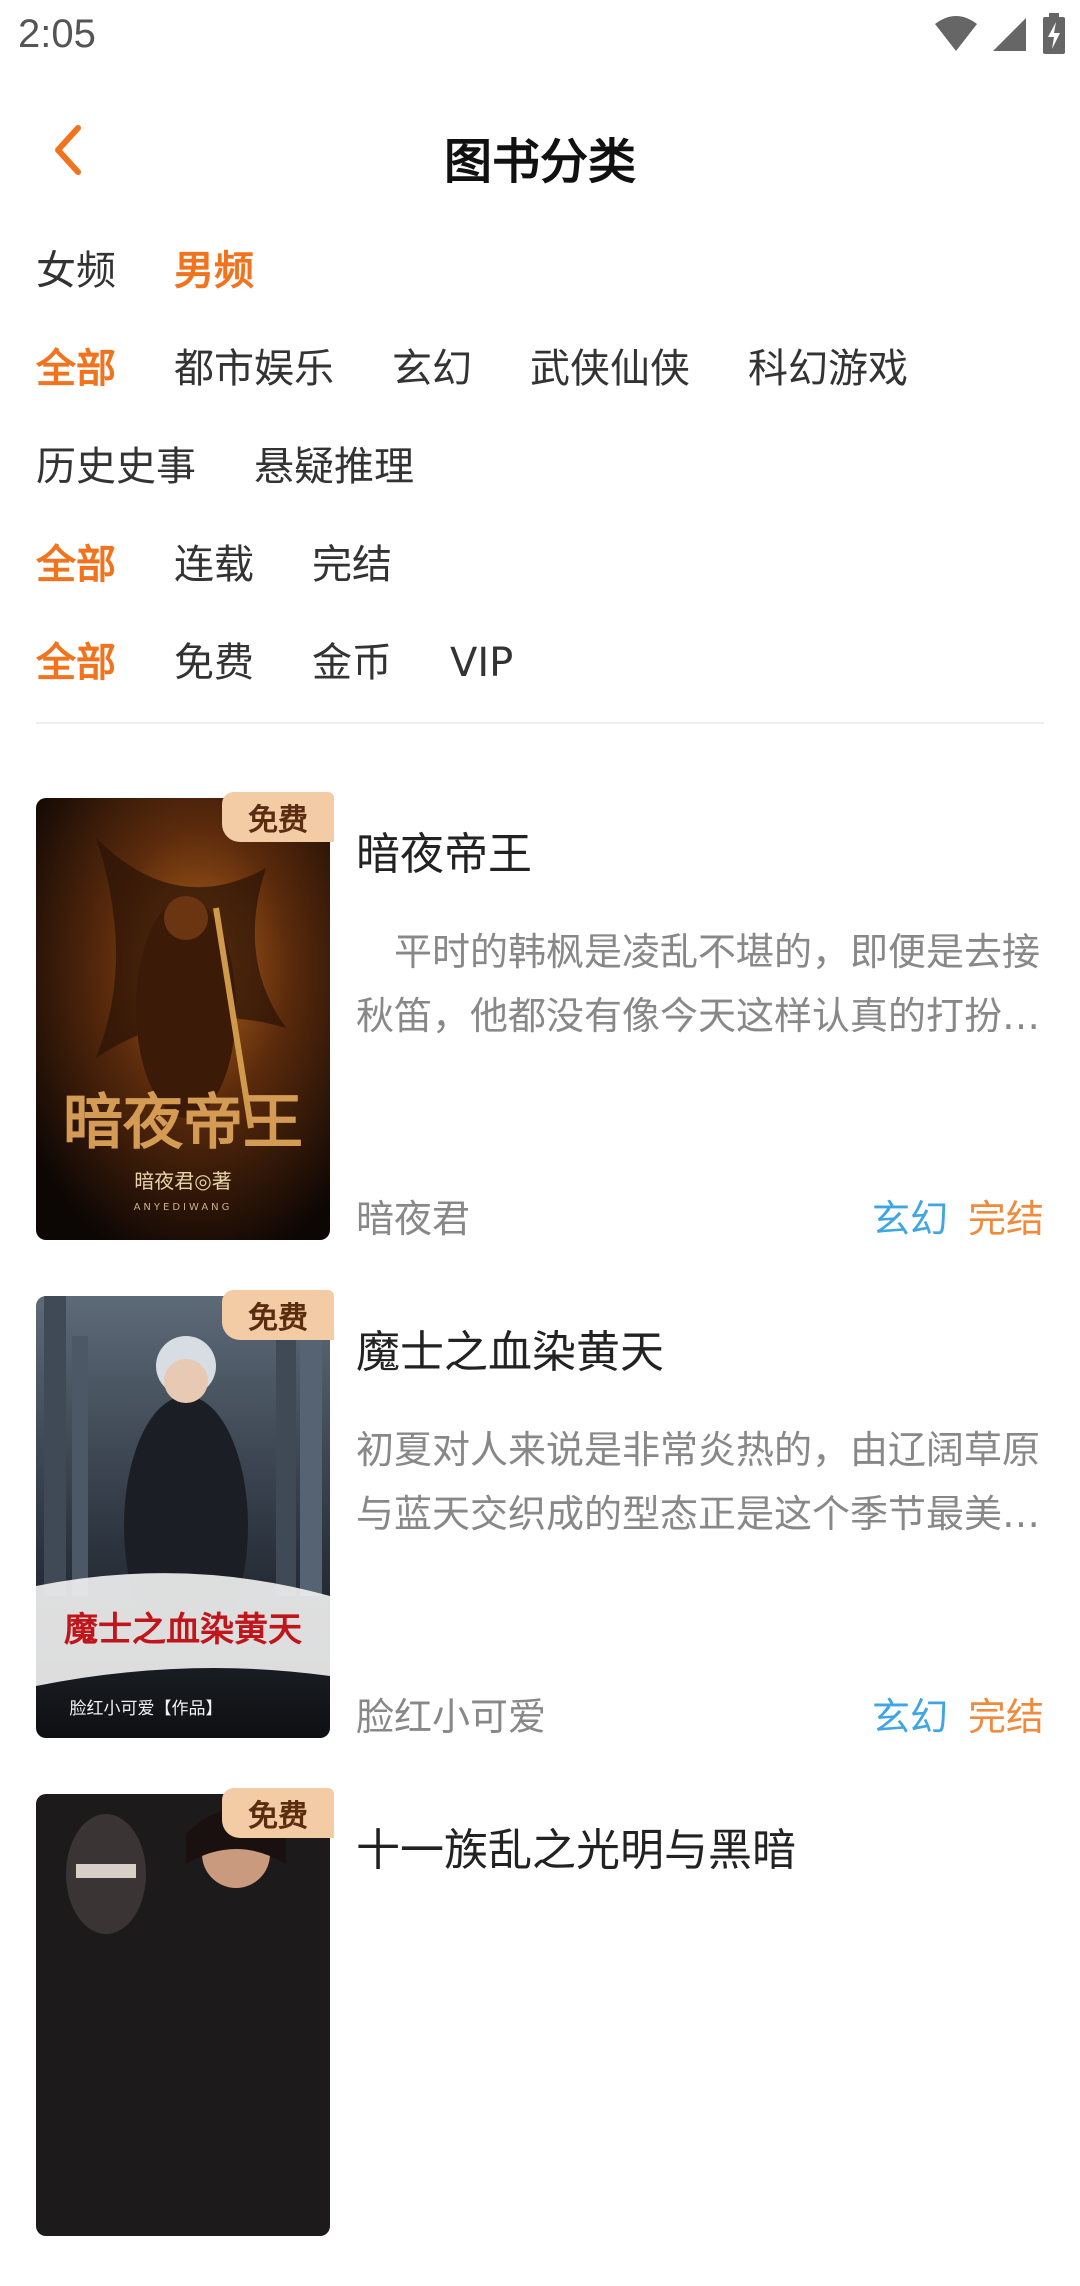 Image resolution: width=1080 pixels, height=2286 pixels. What do you see at coordinates (510, 1352) in the screenshot?
I see `book-title: 魔士之血染黄天` at bounding box center [510, 1352].